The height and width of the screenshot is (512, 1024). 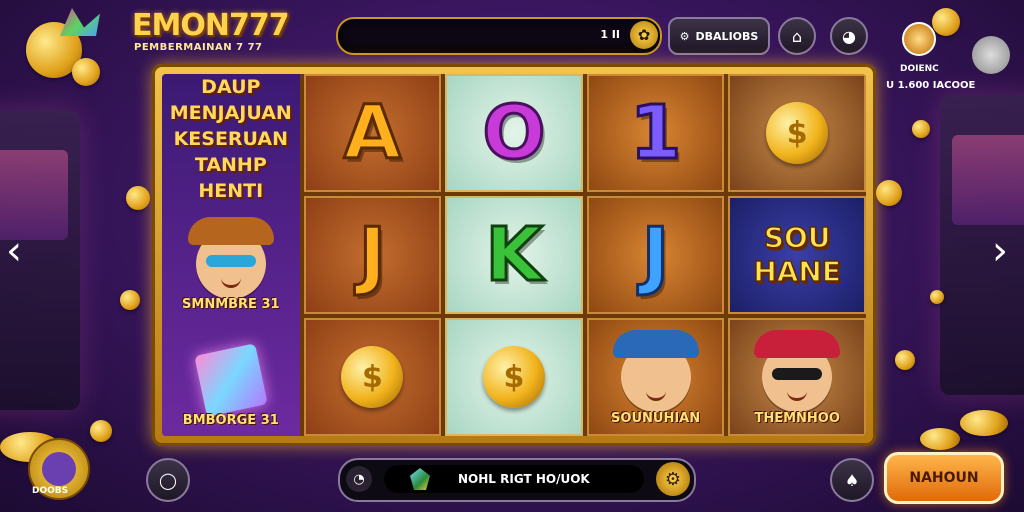 I want to click on profile-badge-label: DOOBS, so click(x=50, y=491).